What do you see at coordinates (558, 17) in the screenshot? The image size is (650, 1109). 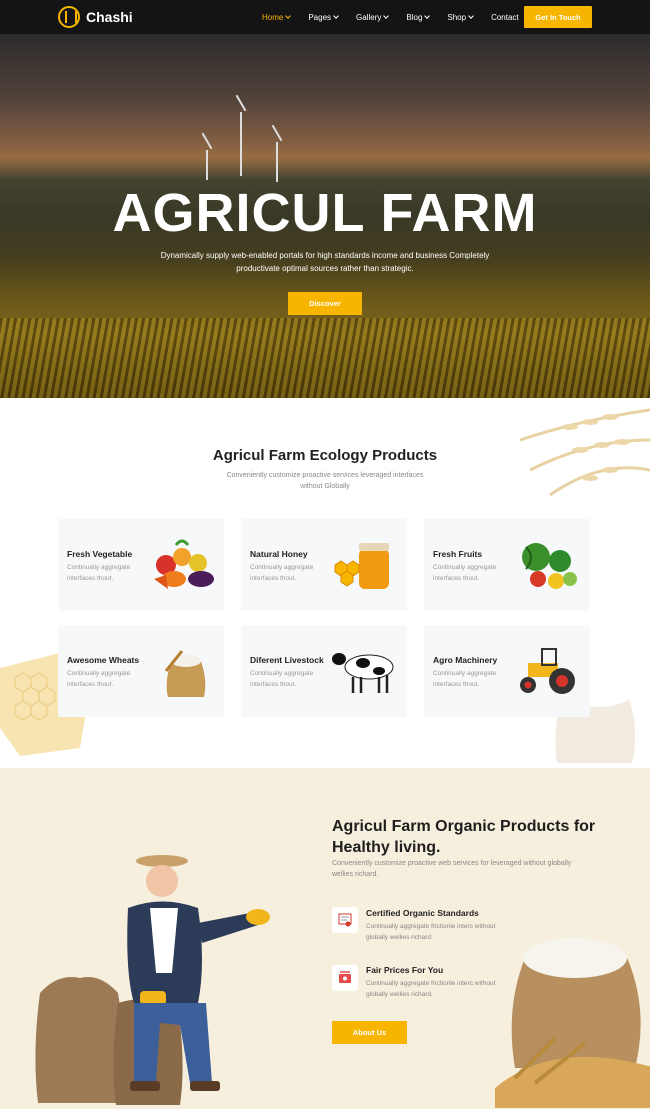 I see `get-in-touch-button: Get In Touch` at bounding box center [558, 17].